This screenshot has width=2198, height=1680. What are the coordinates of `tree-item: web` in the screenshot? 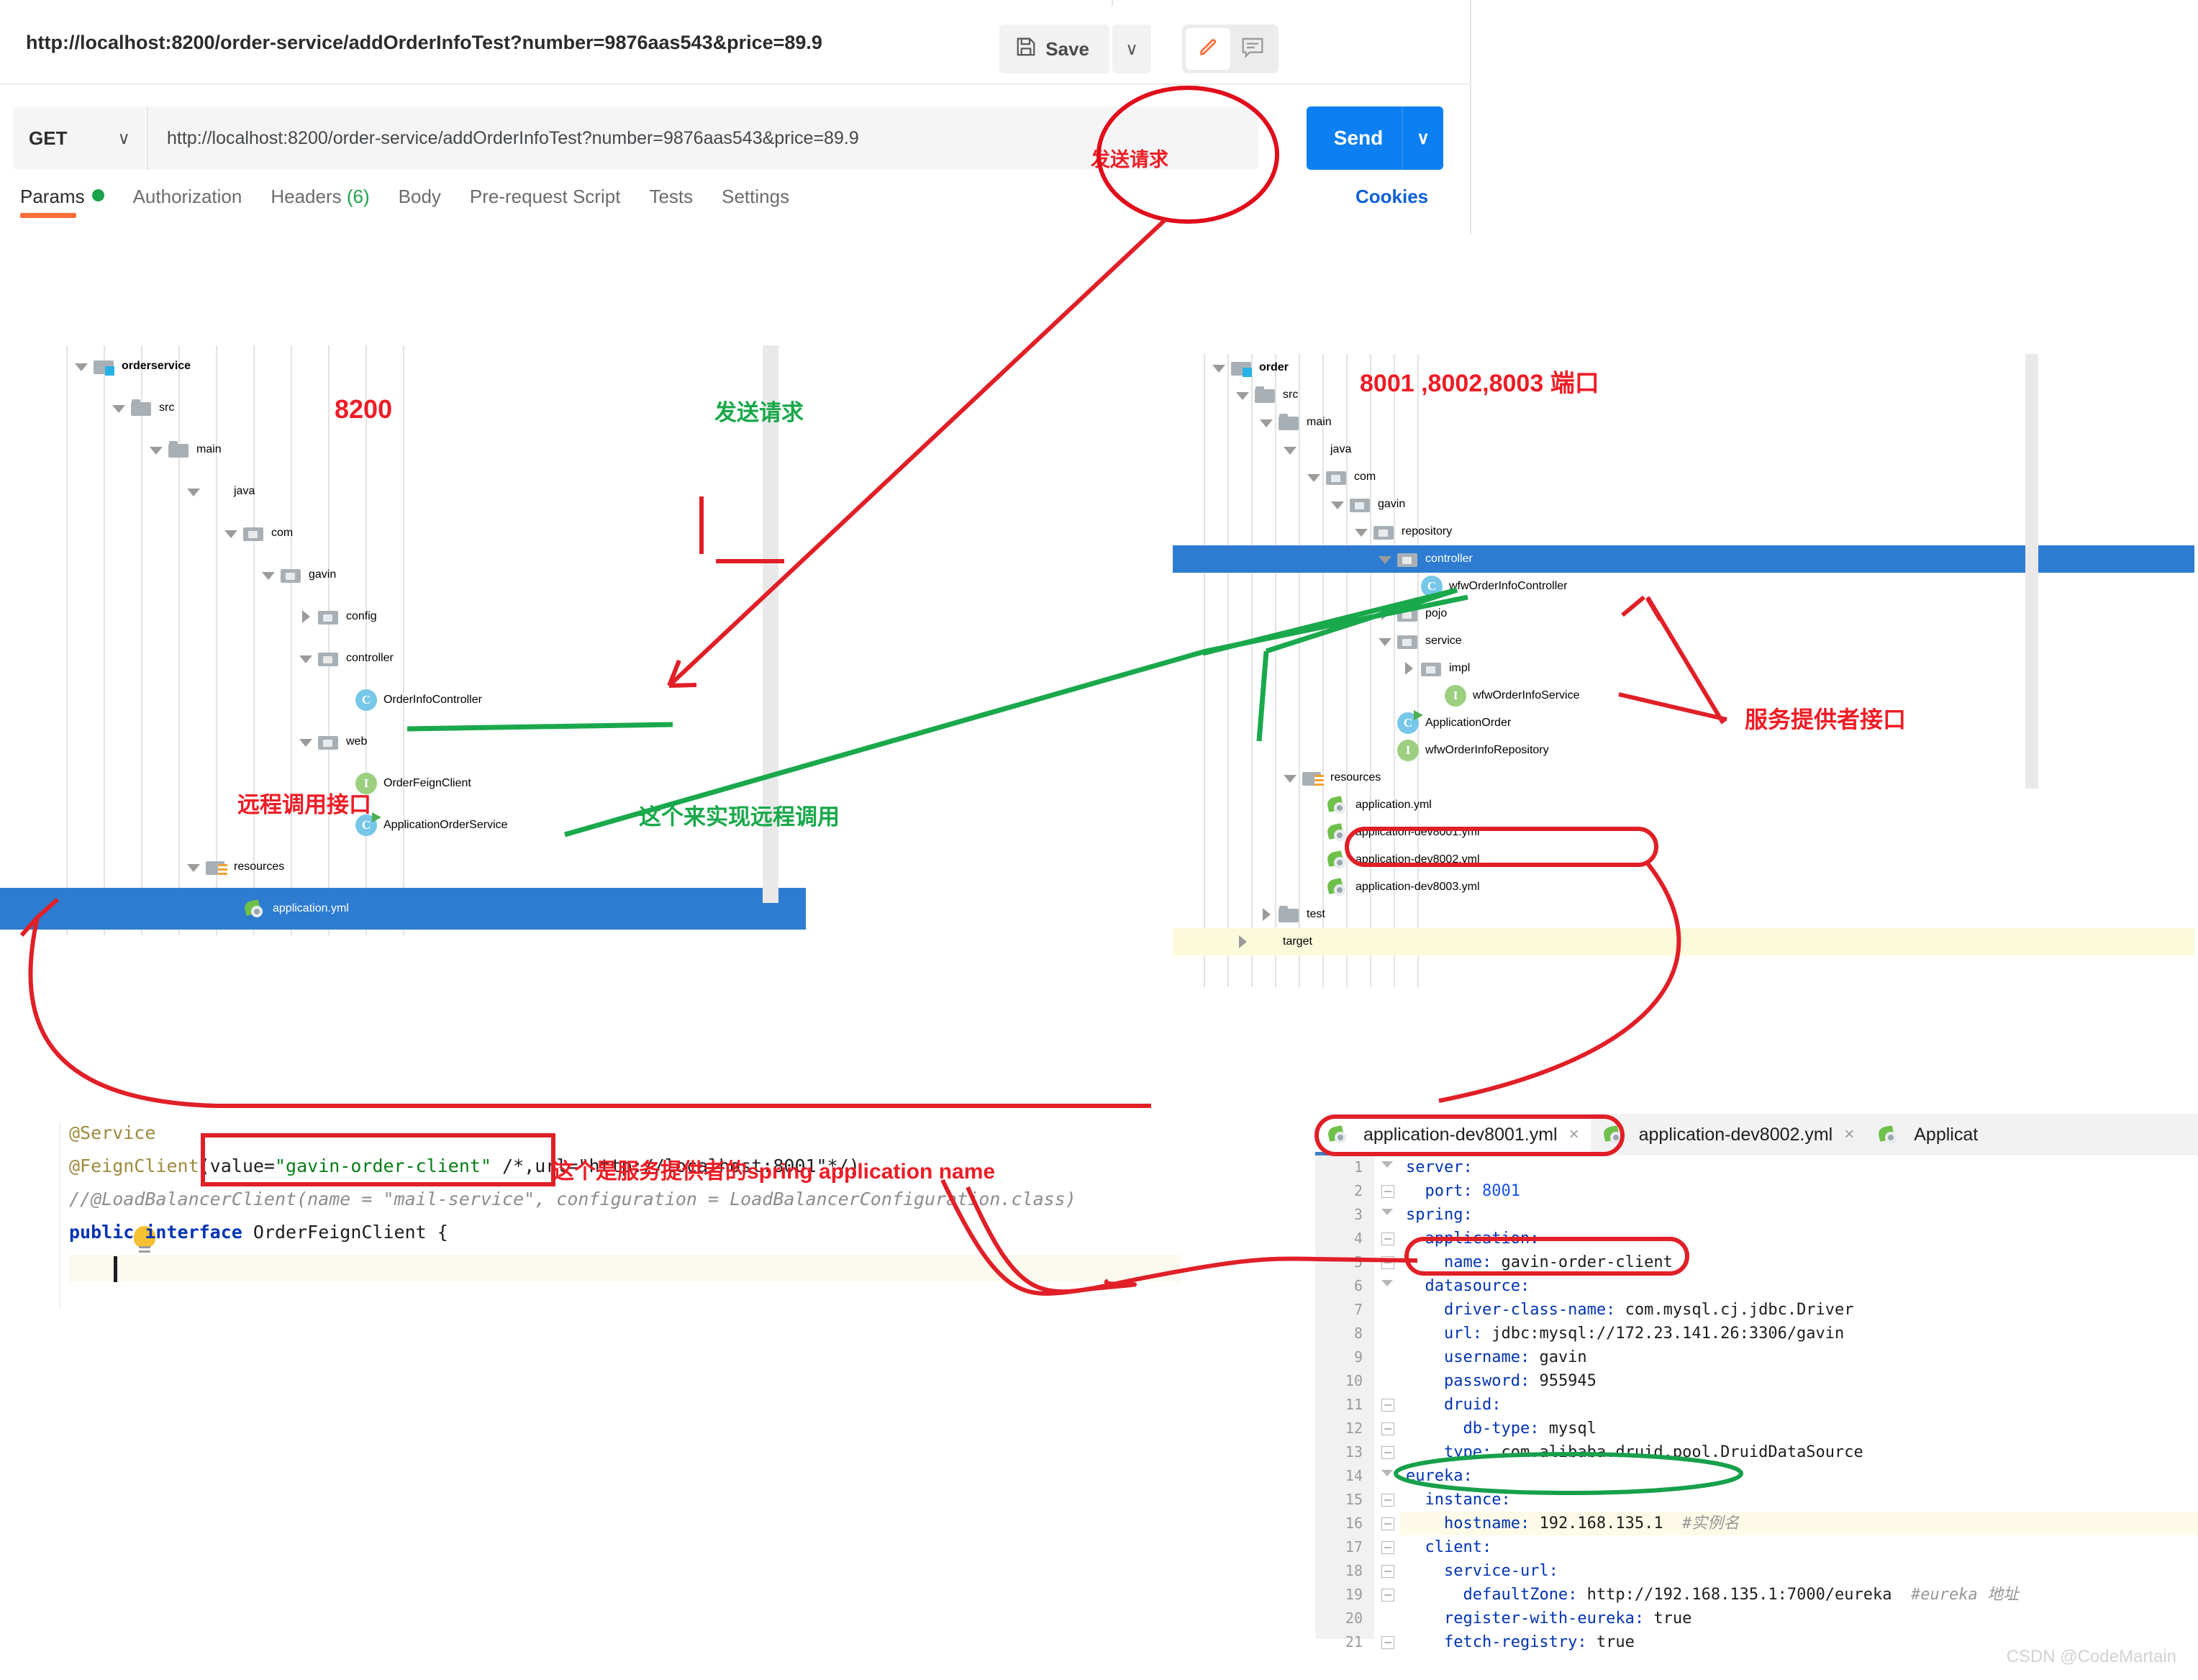 It's located at (403, 742).